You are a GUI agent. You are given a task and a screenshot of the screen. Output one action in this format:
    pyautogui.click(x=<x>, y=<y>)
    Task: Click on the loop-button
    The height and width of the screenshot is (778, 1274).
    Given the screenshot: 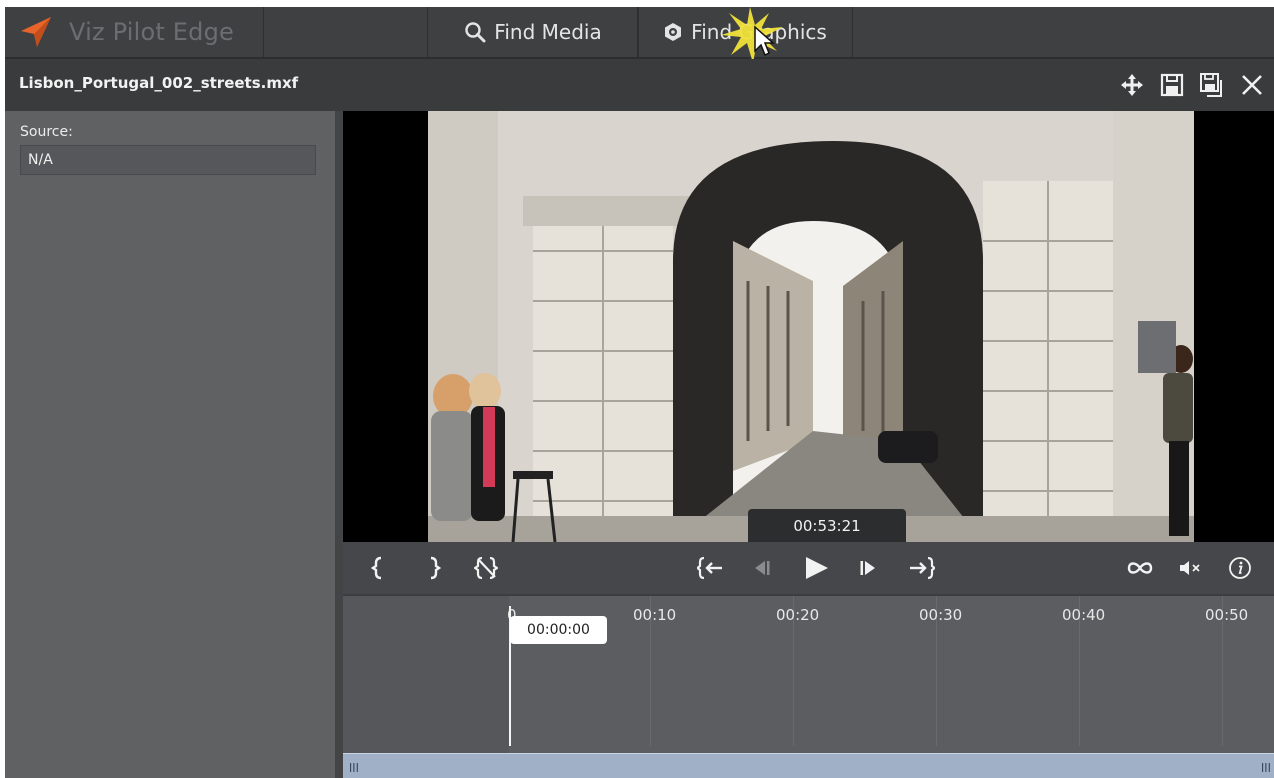 What is the action you would take?
    pyautogui.click(x=1140, y=568)
    